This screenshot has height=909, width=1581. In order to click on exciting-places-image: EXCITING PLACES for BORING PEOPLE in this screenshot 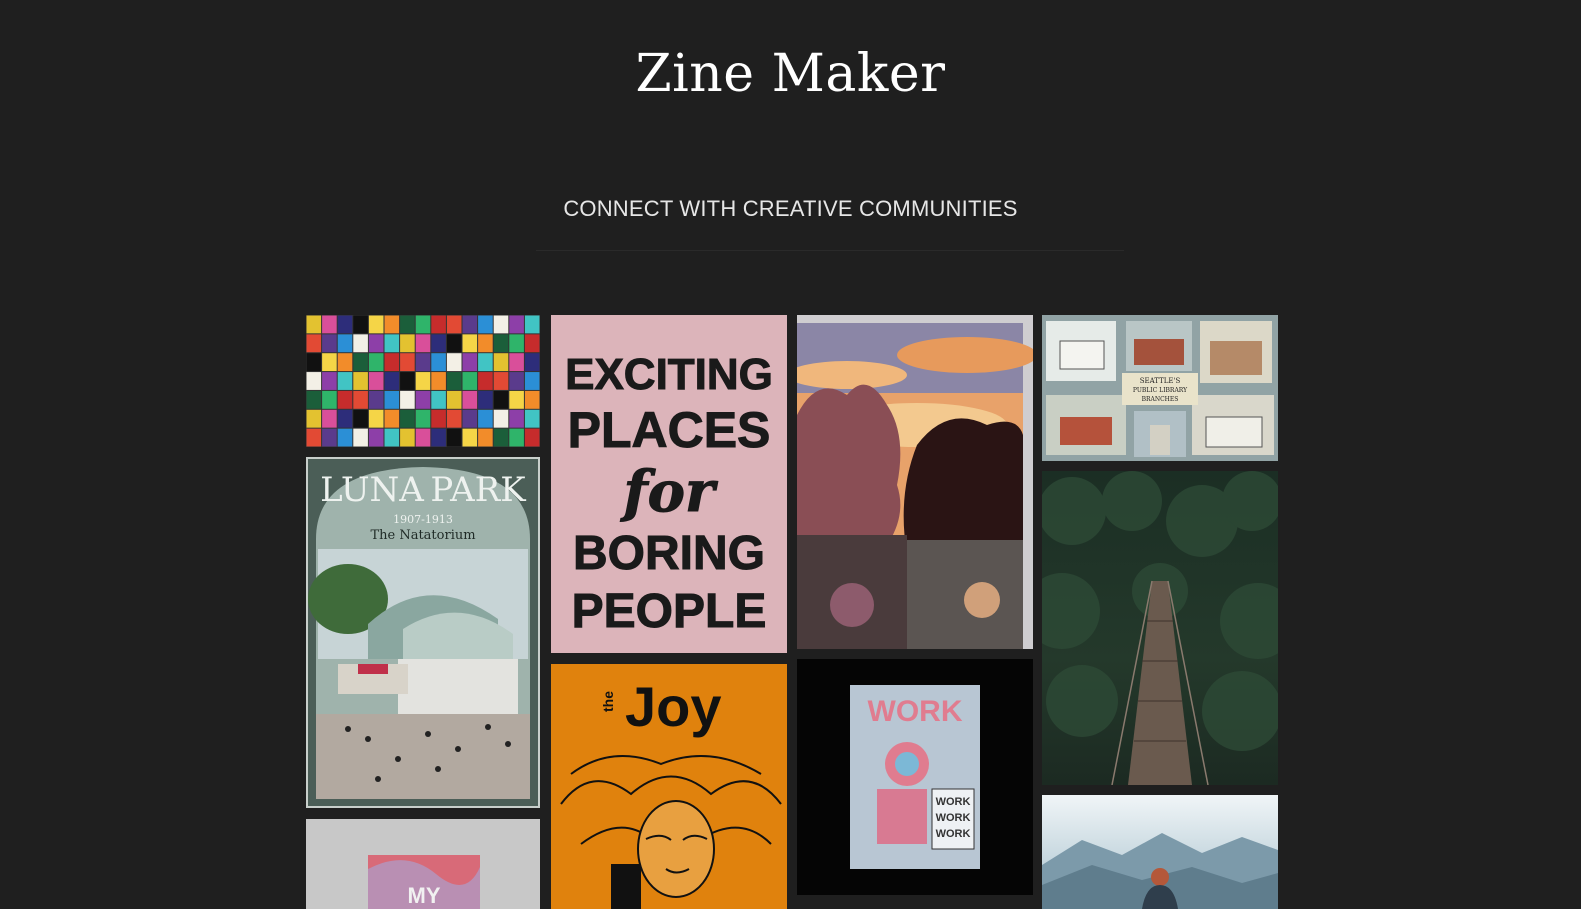, I will do `click(669, 484)`.